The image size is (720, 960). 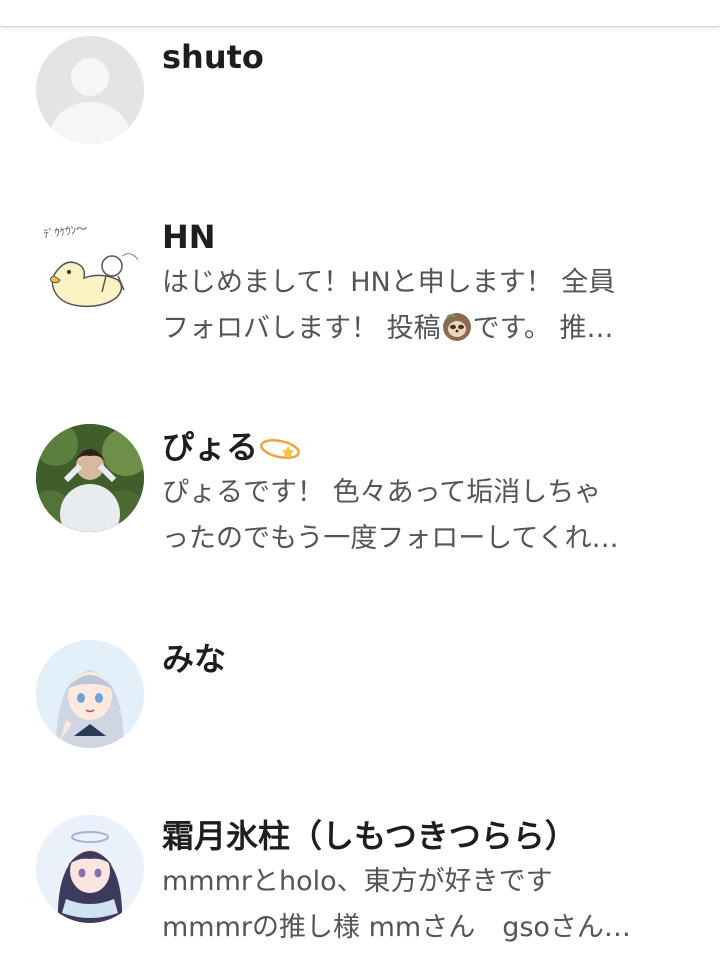 I want to click on bio-text: フォロバします！ 投稿, so click(x=301, y=328).